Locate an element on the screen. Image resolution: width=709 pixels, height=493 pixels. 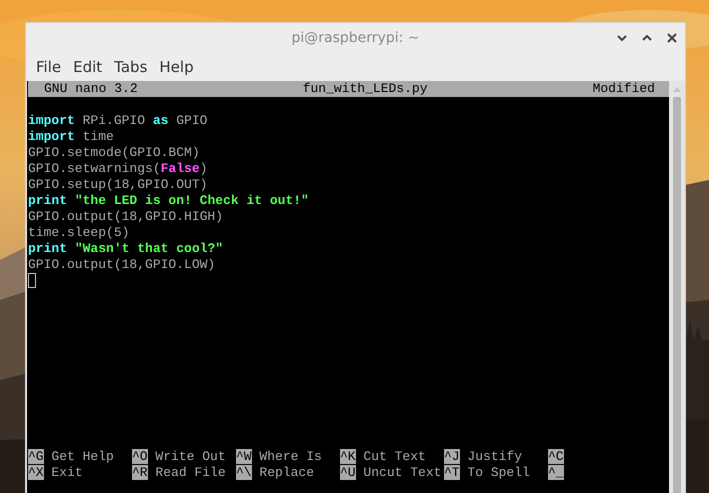
window-title: pi@raspberrypi: ~ is located at coordinates (355, 38).